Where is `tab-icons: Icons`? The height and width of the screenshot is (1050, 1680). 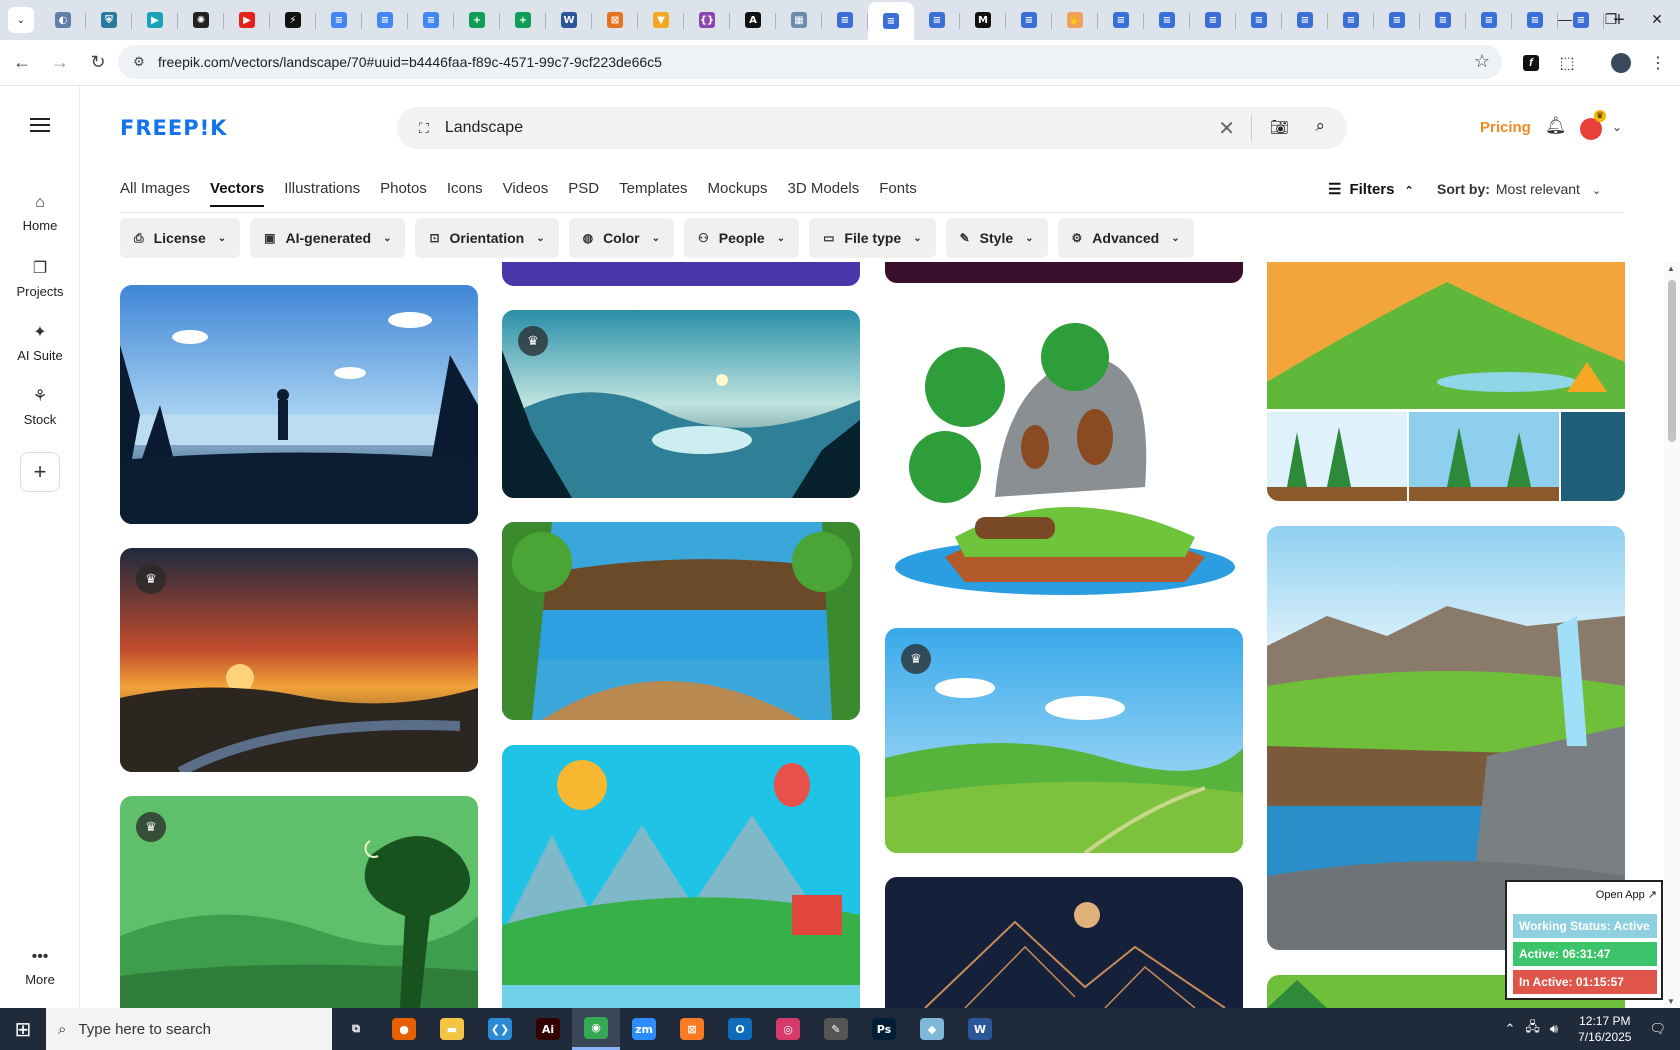
tab-icons: Icons is located at coordinates (465, 193).